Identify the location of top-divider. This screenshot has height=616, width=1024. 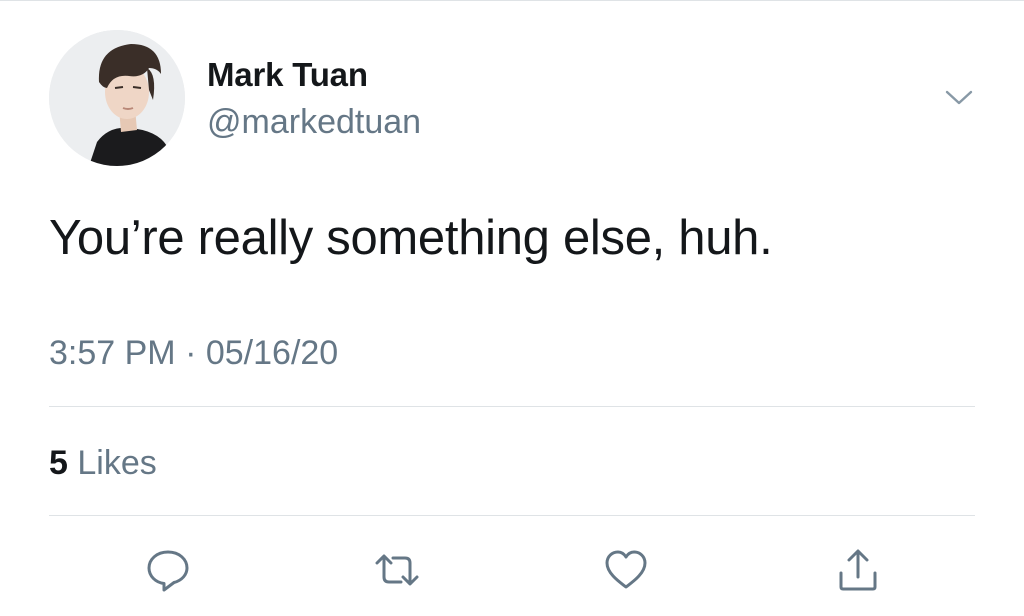
(512, 0).